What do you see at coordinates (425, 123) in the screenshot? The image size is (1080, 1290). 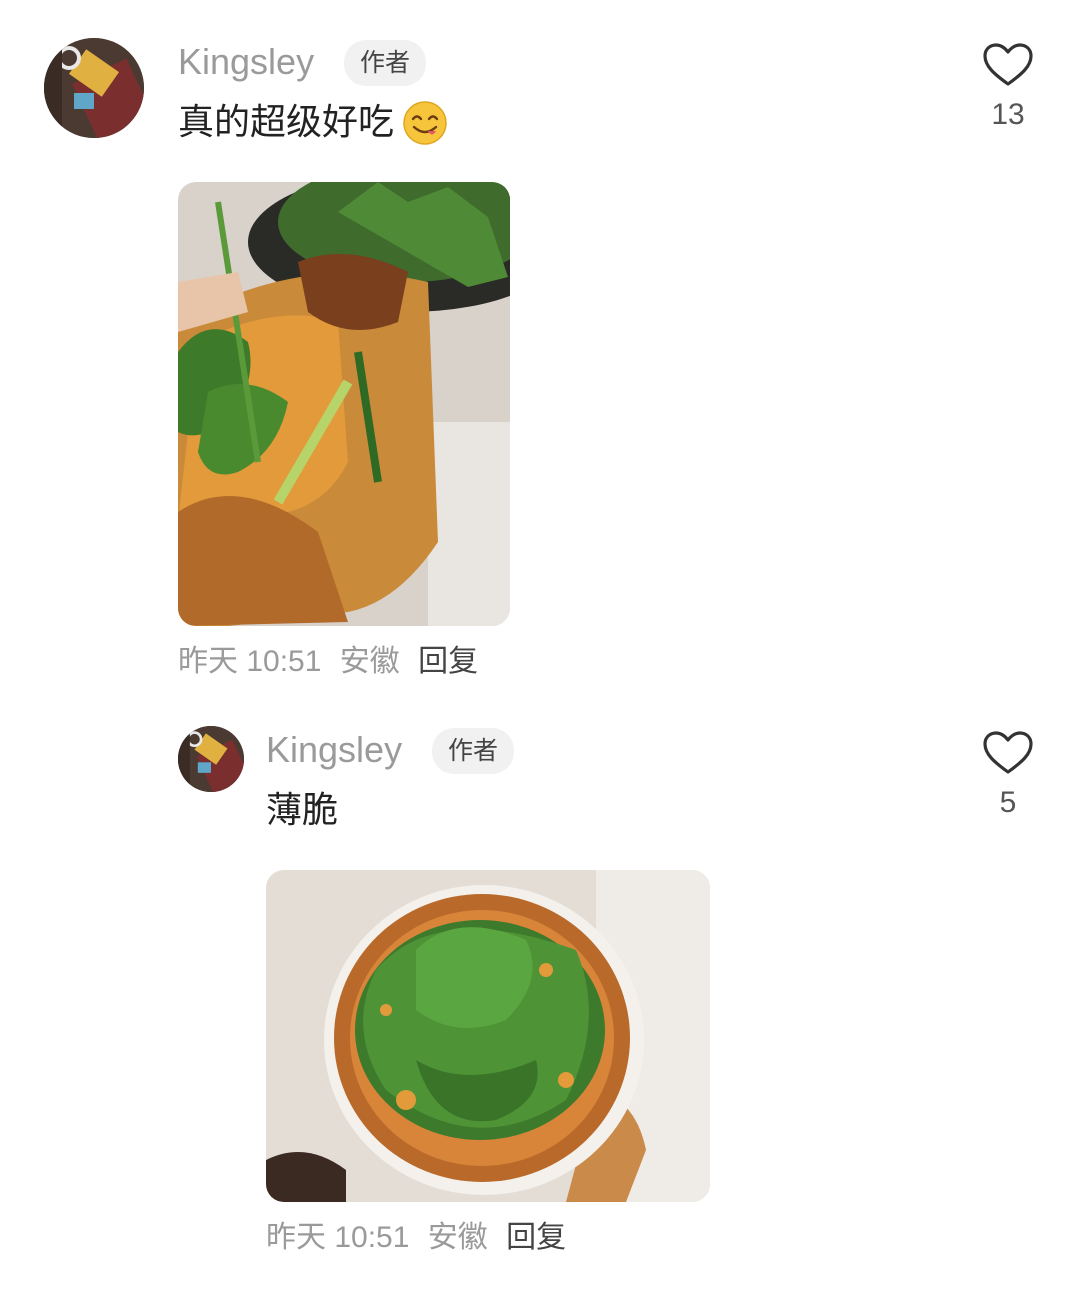 I see `savoring-food-emoji-icon` at bounding box center [425, 123].